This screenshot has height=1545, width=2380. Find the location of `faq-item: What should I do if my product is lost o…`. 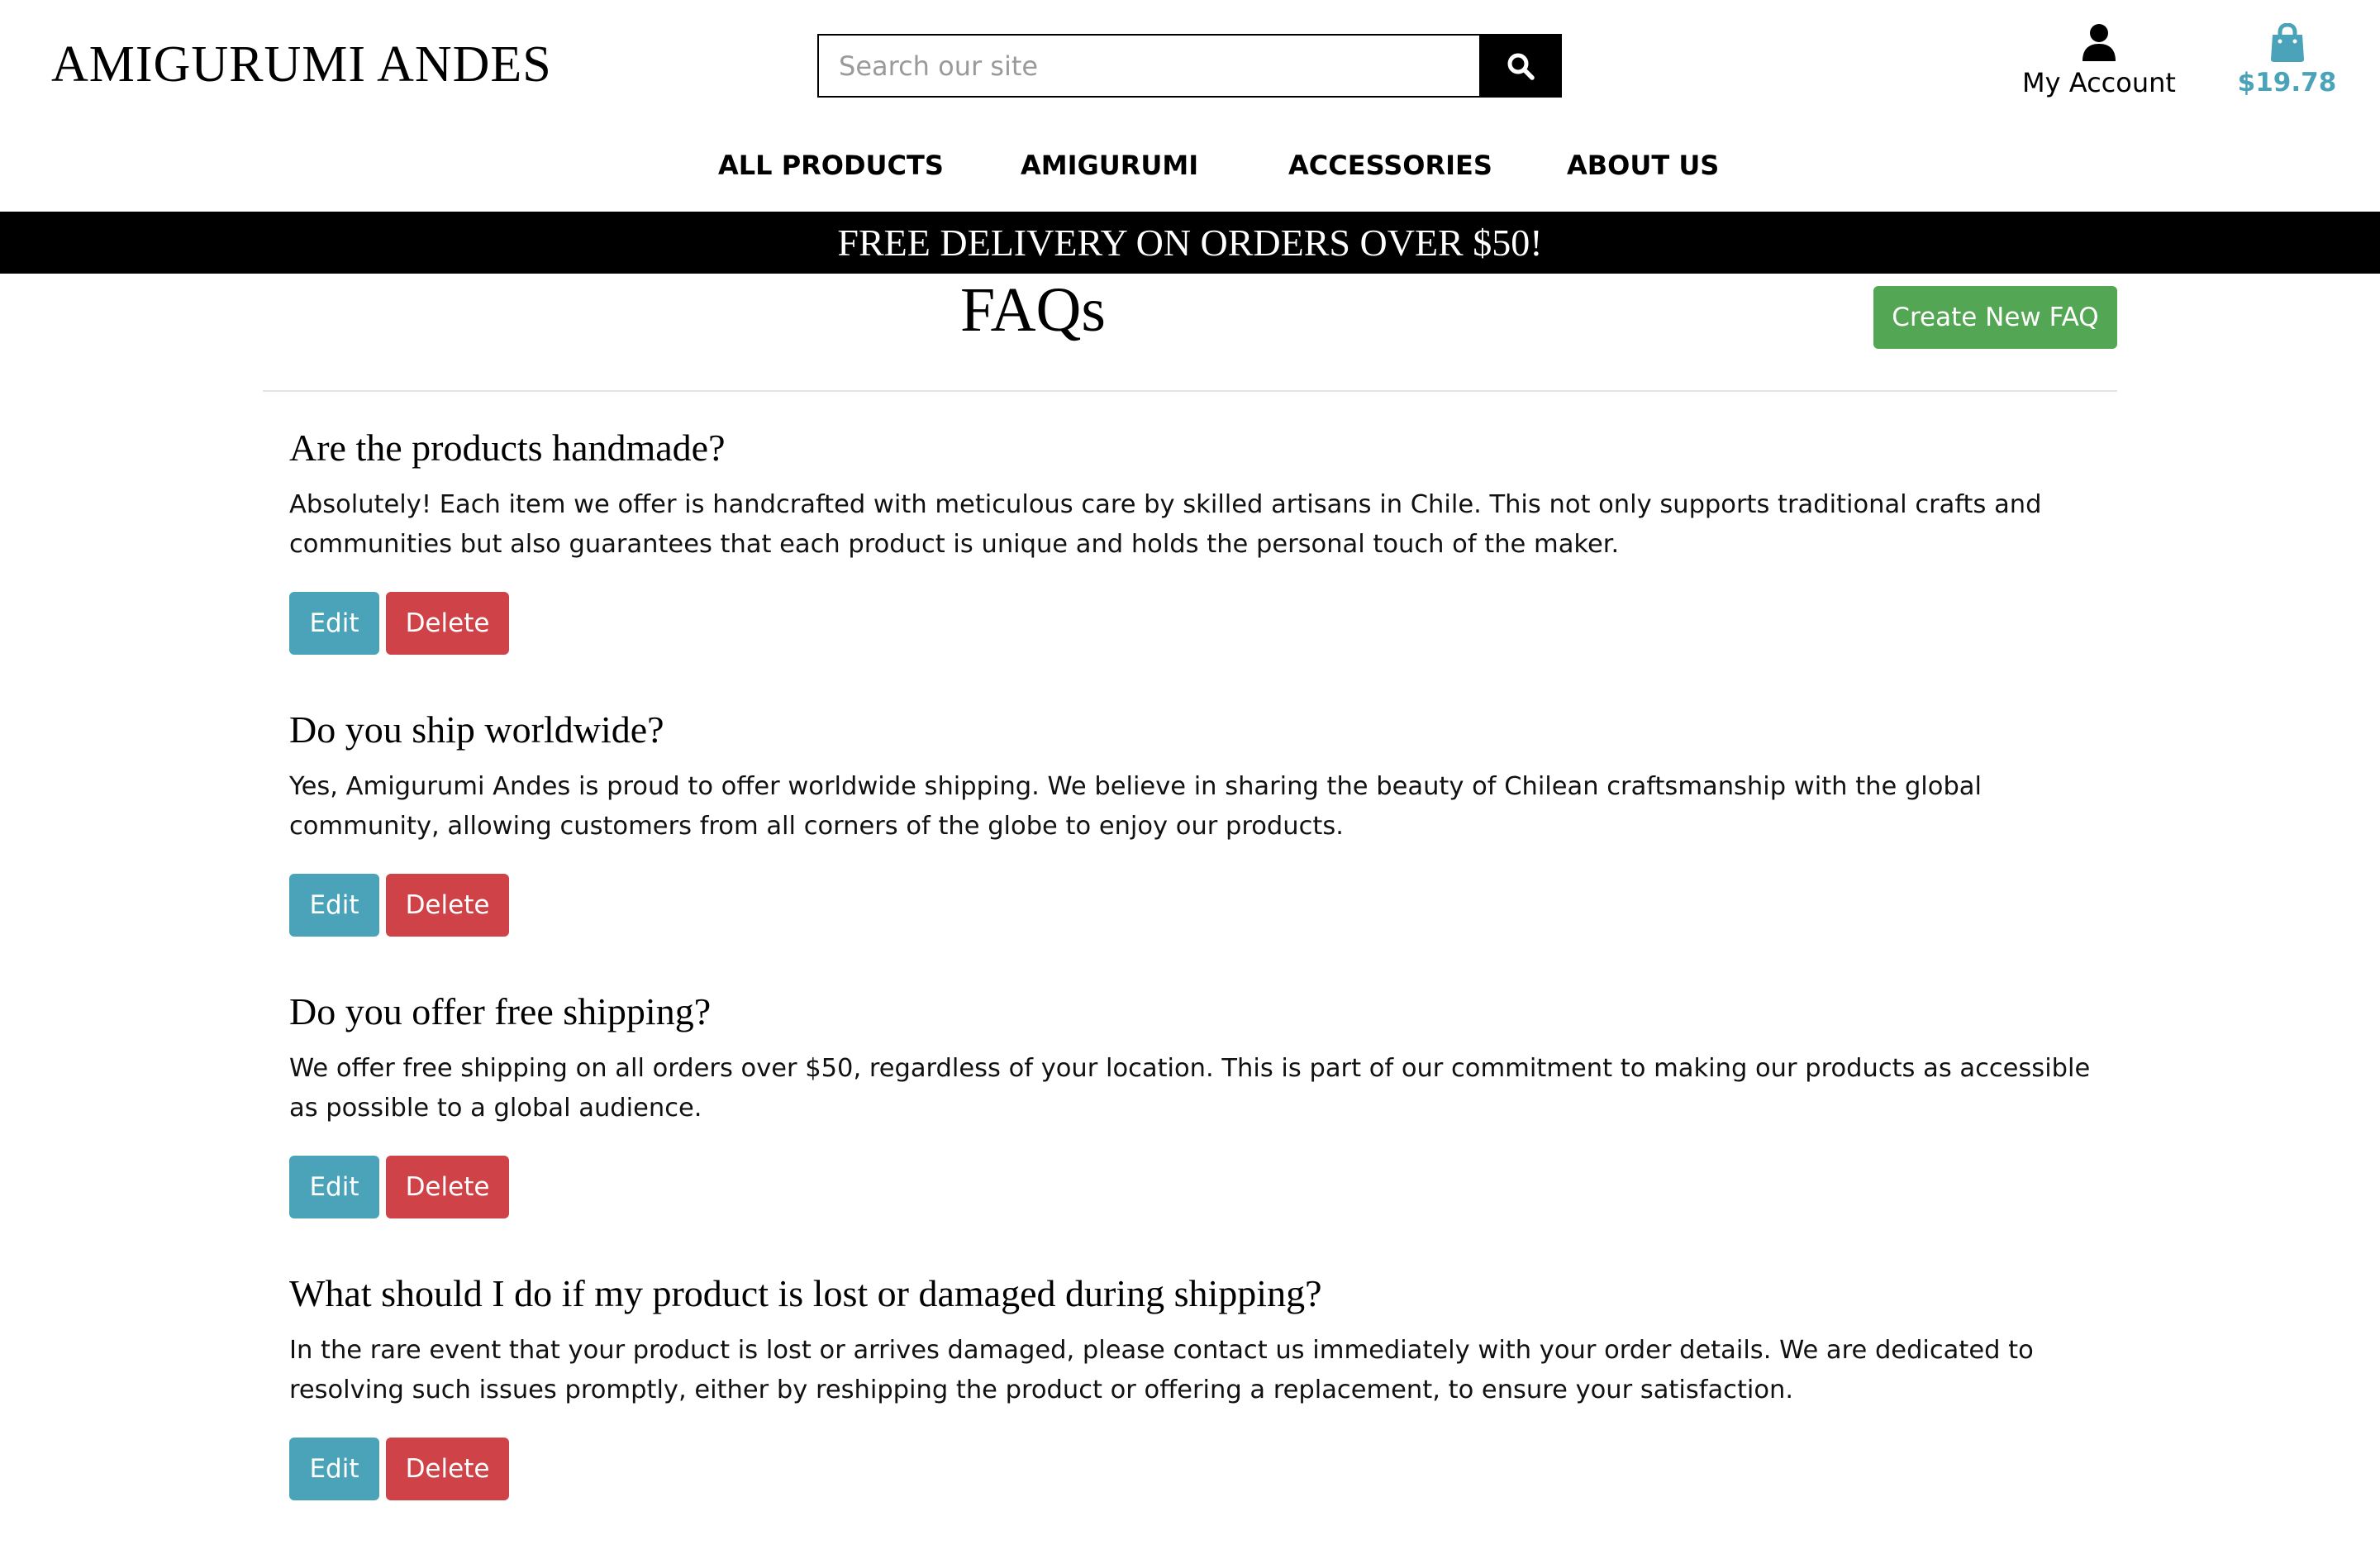

faq-item: What should I do if my product is lost o… is located at coordinates (1198, 1404).